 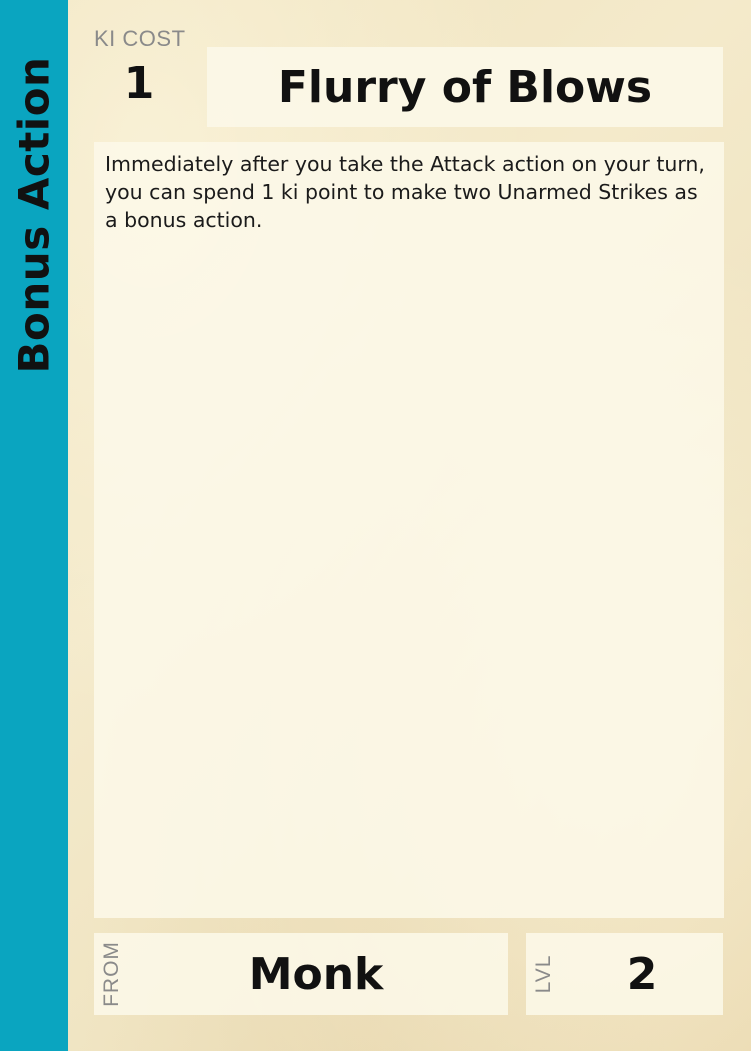 I want to click on from-label: FROM, so click(x=111, y=974).